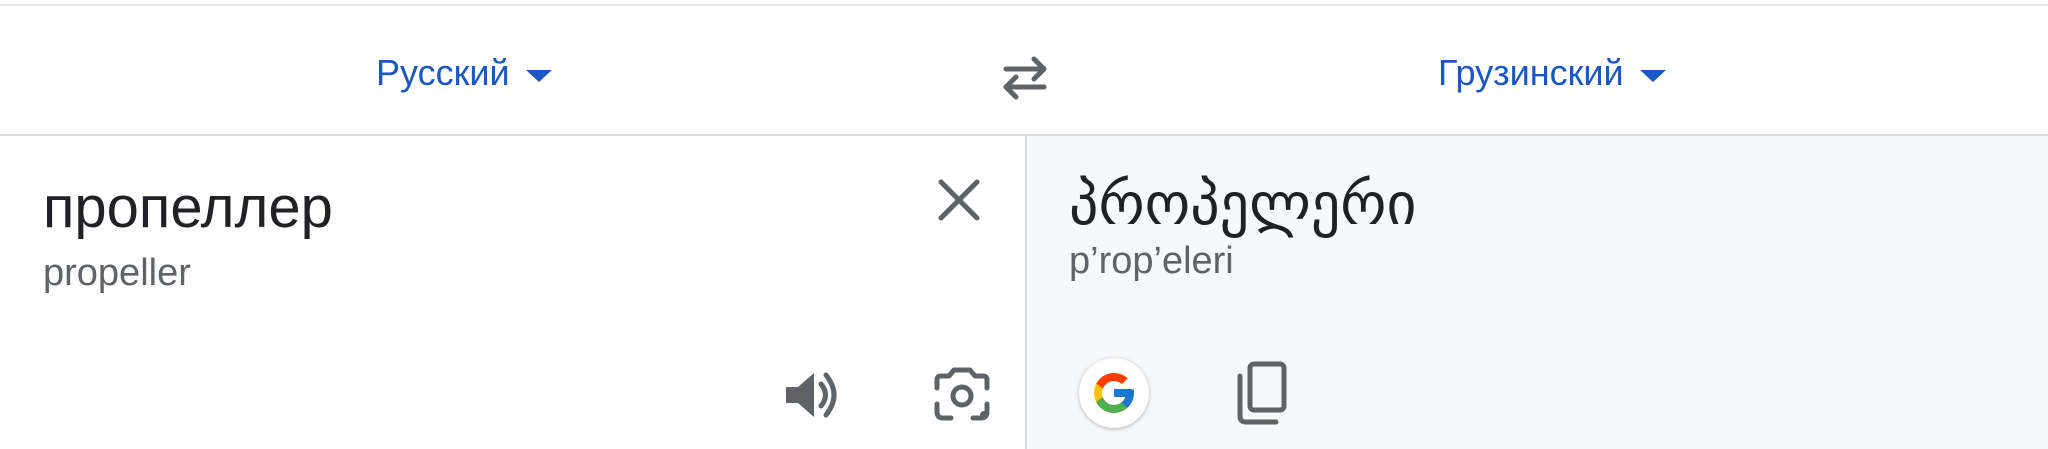 This screenshot has height=449, width=2048. I want to click on source-transliteration: propeller, so click(117, 273).